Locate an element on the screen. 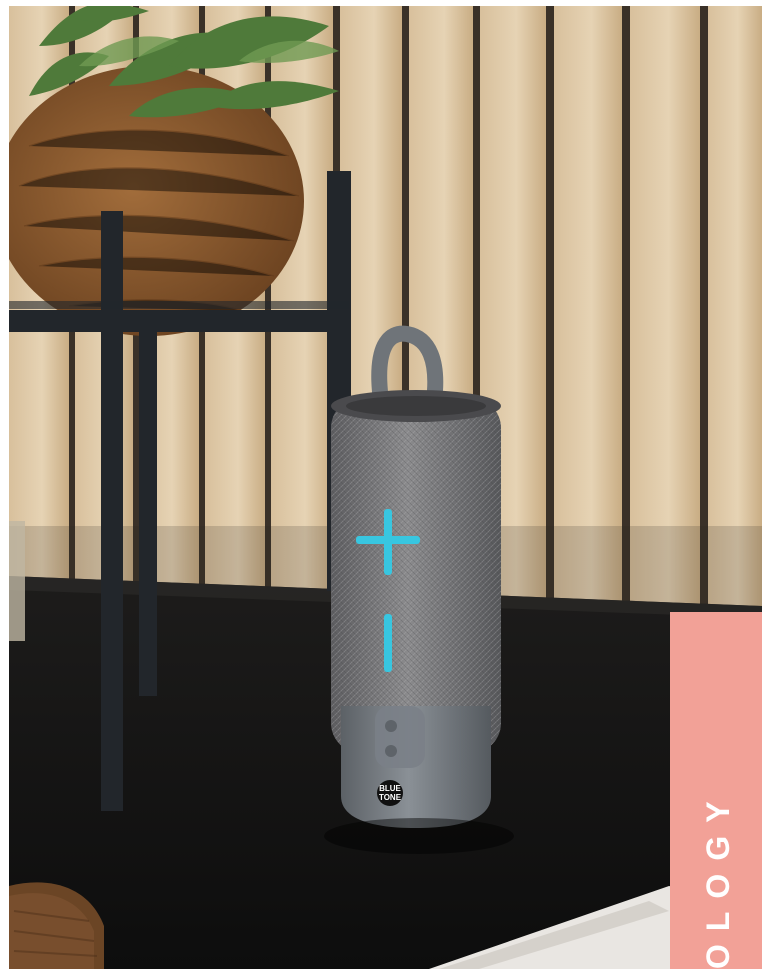  speaker-logo-text: BLUE TONE is located at coordinates (390, 793).